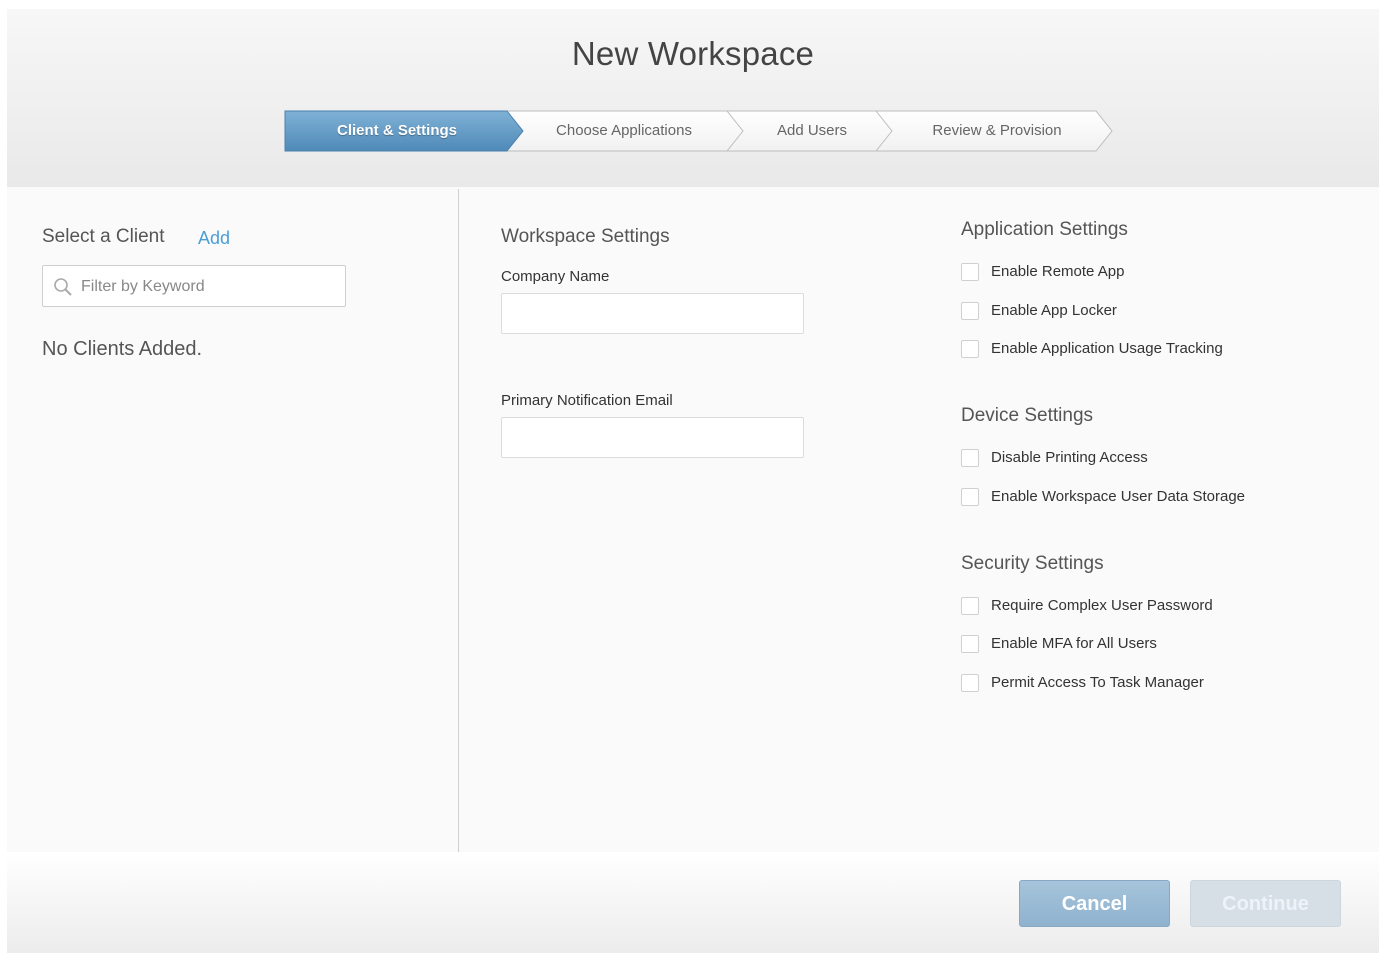 The width and height of the screenshot is (1384, 953). Describe the element at coordinates (970, 458) in the screenshot. I see `disable-printing-checkbox` at that location.